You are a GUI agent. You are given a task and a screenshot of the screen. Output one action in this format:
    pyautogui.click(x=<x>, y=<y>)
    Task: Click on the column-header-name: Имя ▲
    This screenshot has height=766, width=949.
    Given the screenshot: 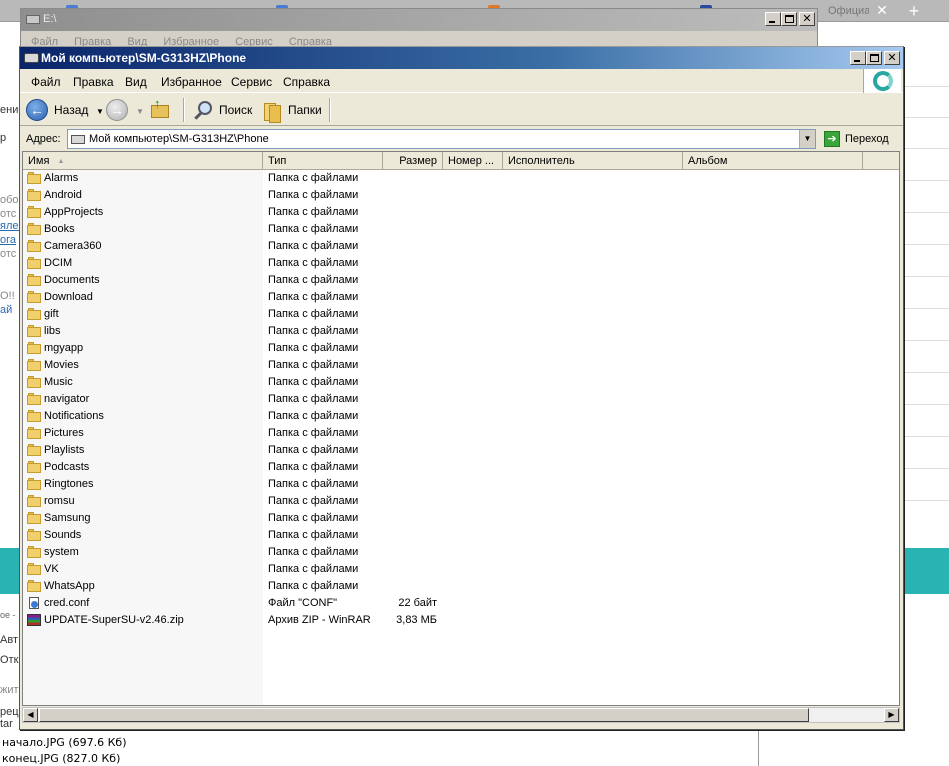 What is the action you would take?
    pyautogui.click(x=143, y=161)
    